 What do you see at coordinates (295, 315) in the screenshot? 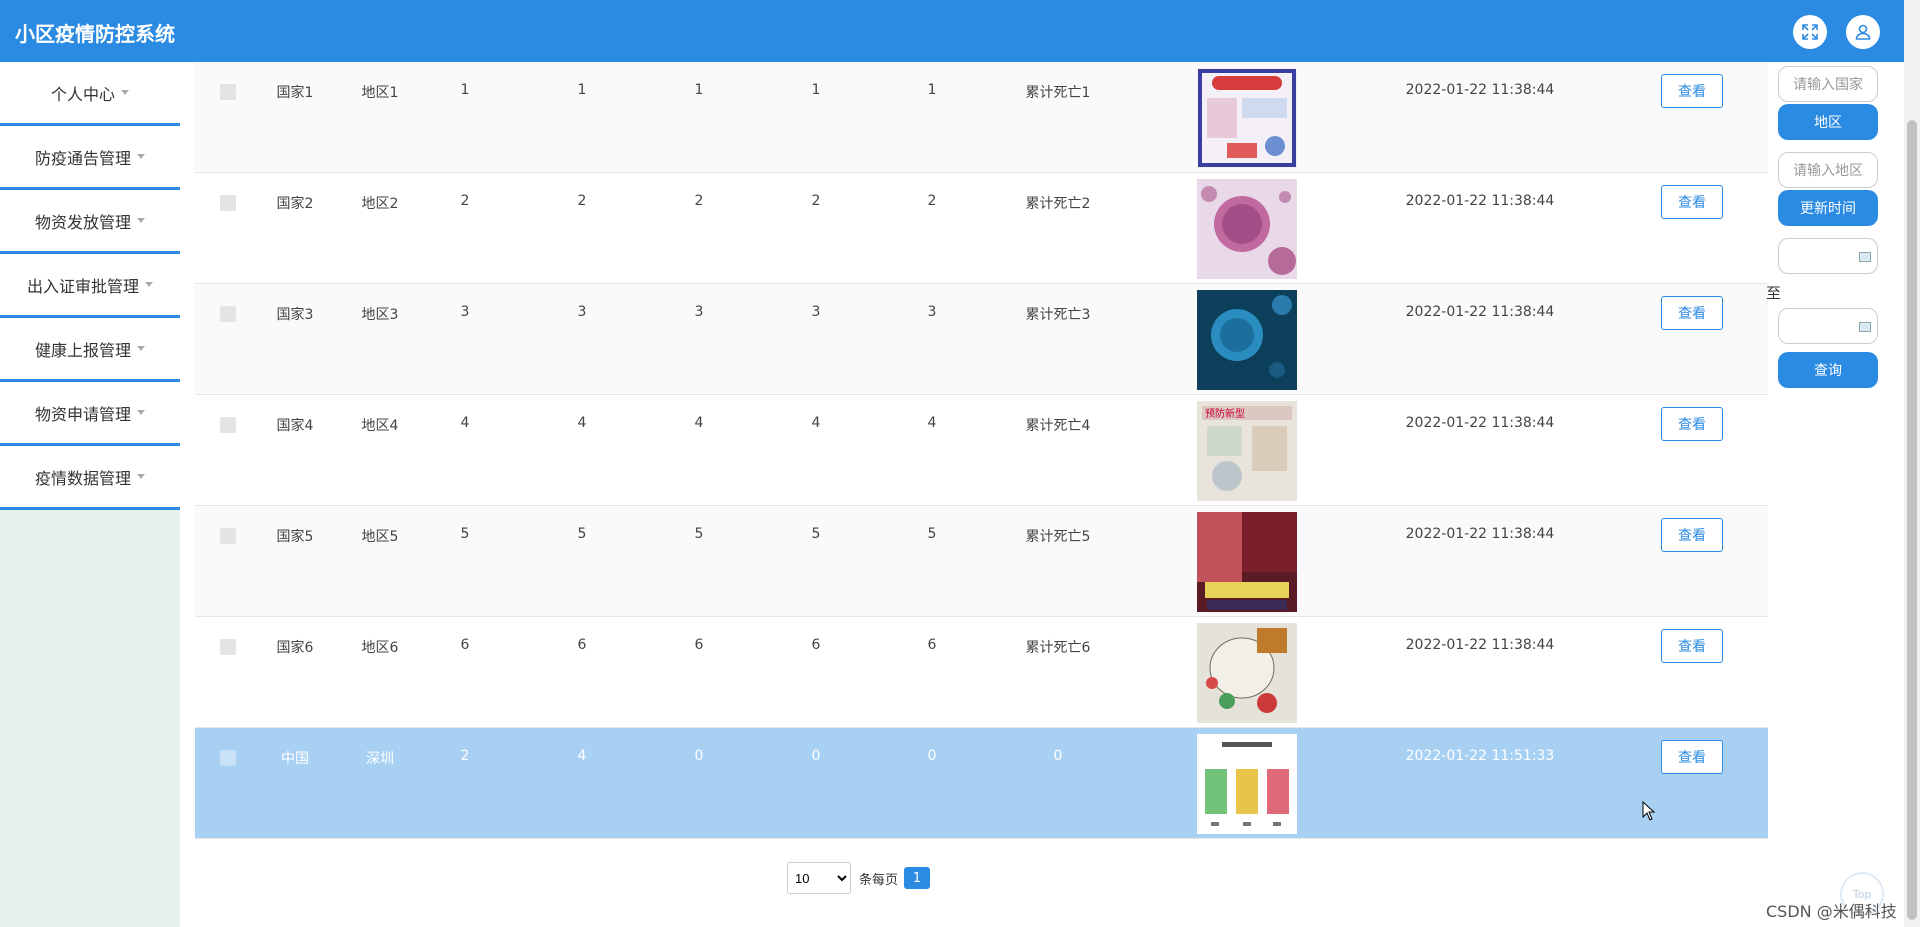
I see `country-cell: 国家3` at bounding box center [295, 315].